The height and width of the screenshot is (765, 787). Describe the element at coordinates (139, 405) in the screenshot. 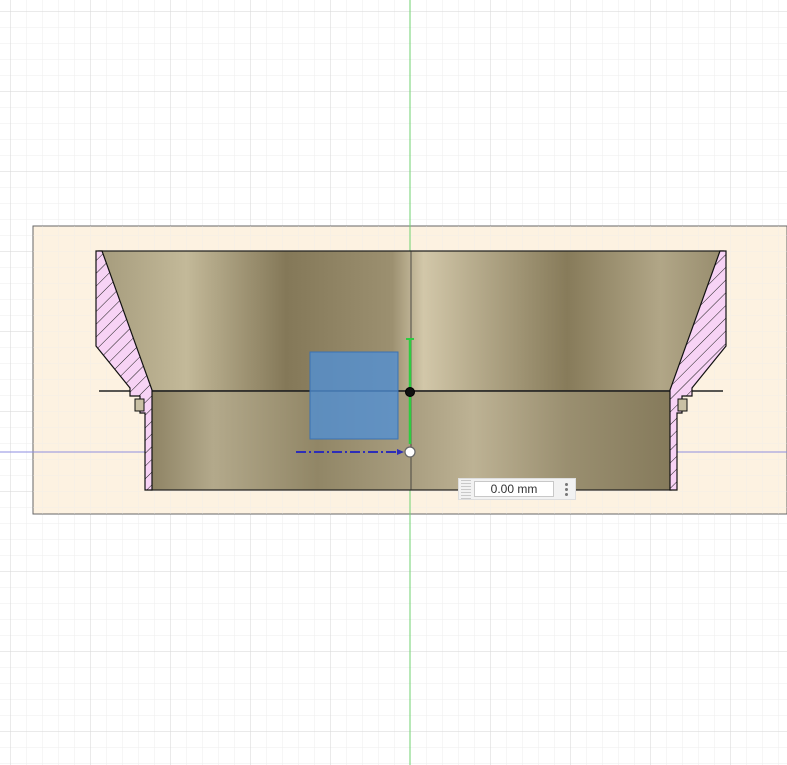

I see `left-groove` at that location.